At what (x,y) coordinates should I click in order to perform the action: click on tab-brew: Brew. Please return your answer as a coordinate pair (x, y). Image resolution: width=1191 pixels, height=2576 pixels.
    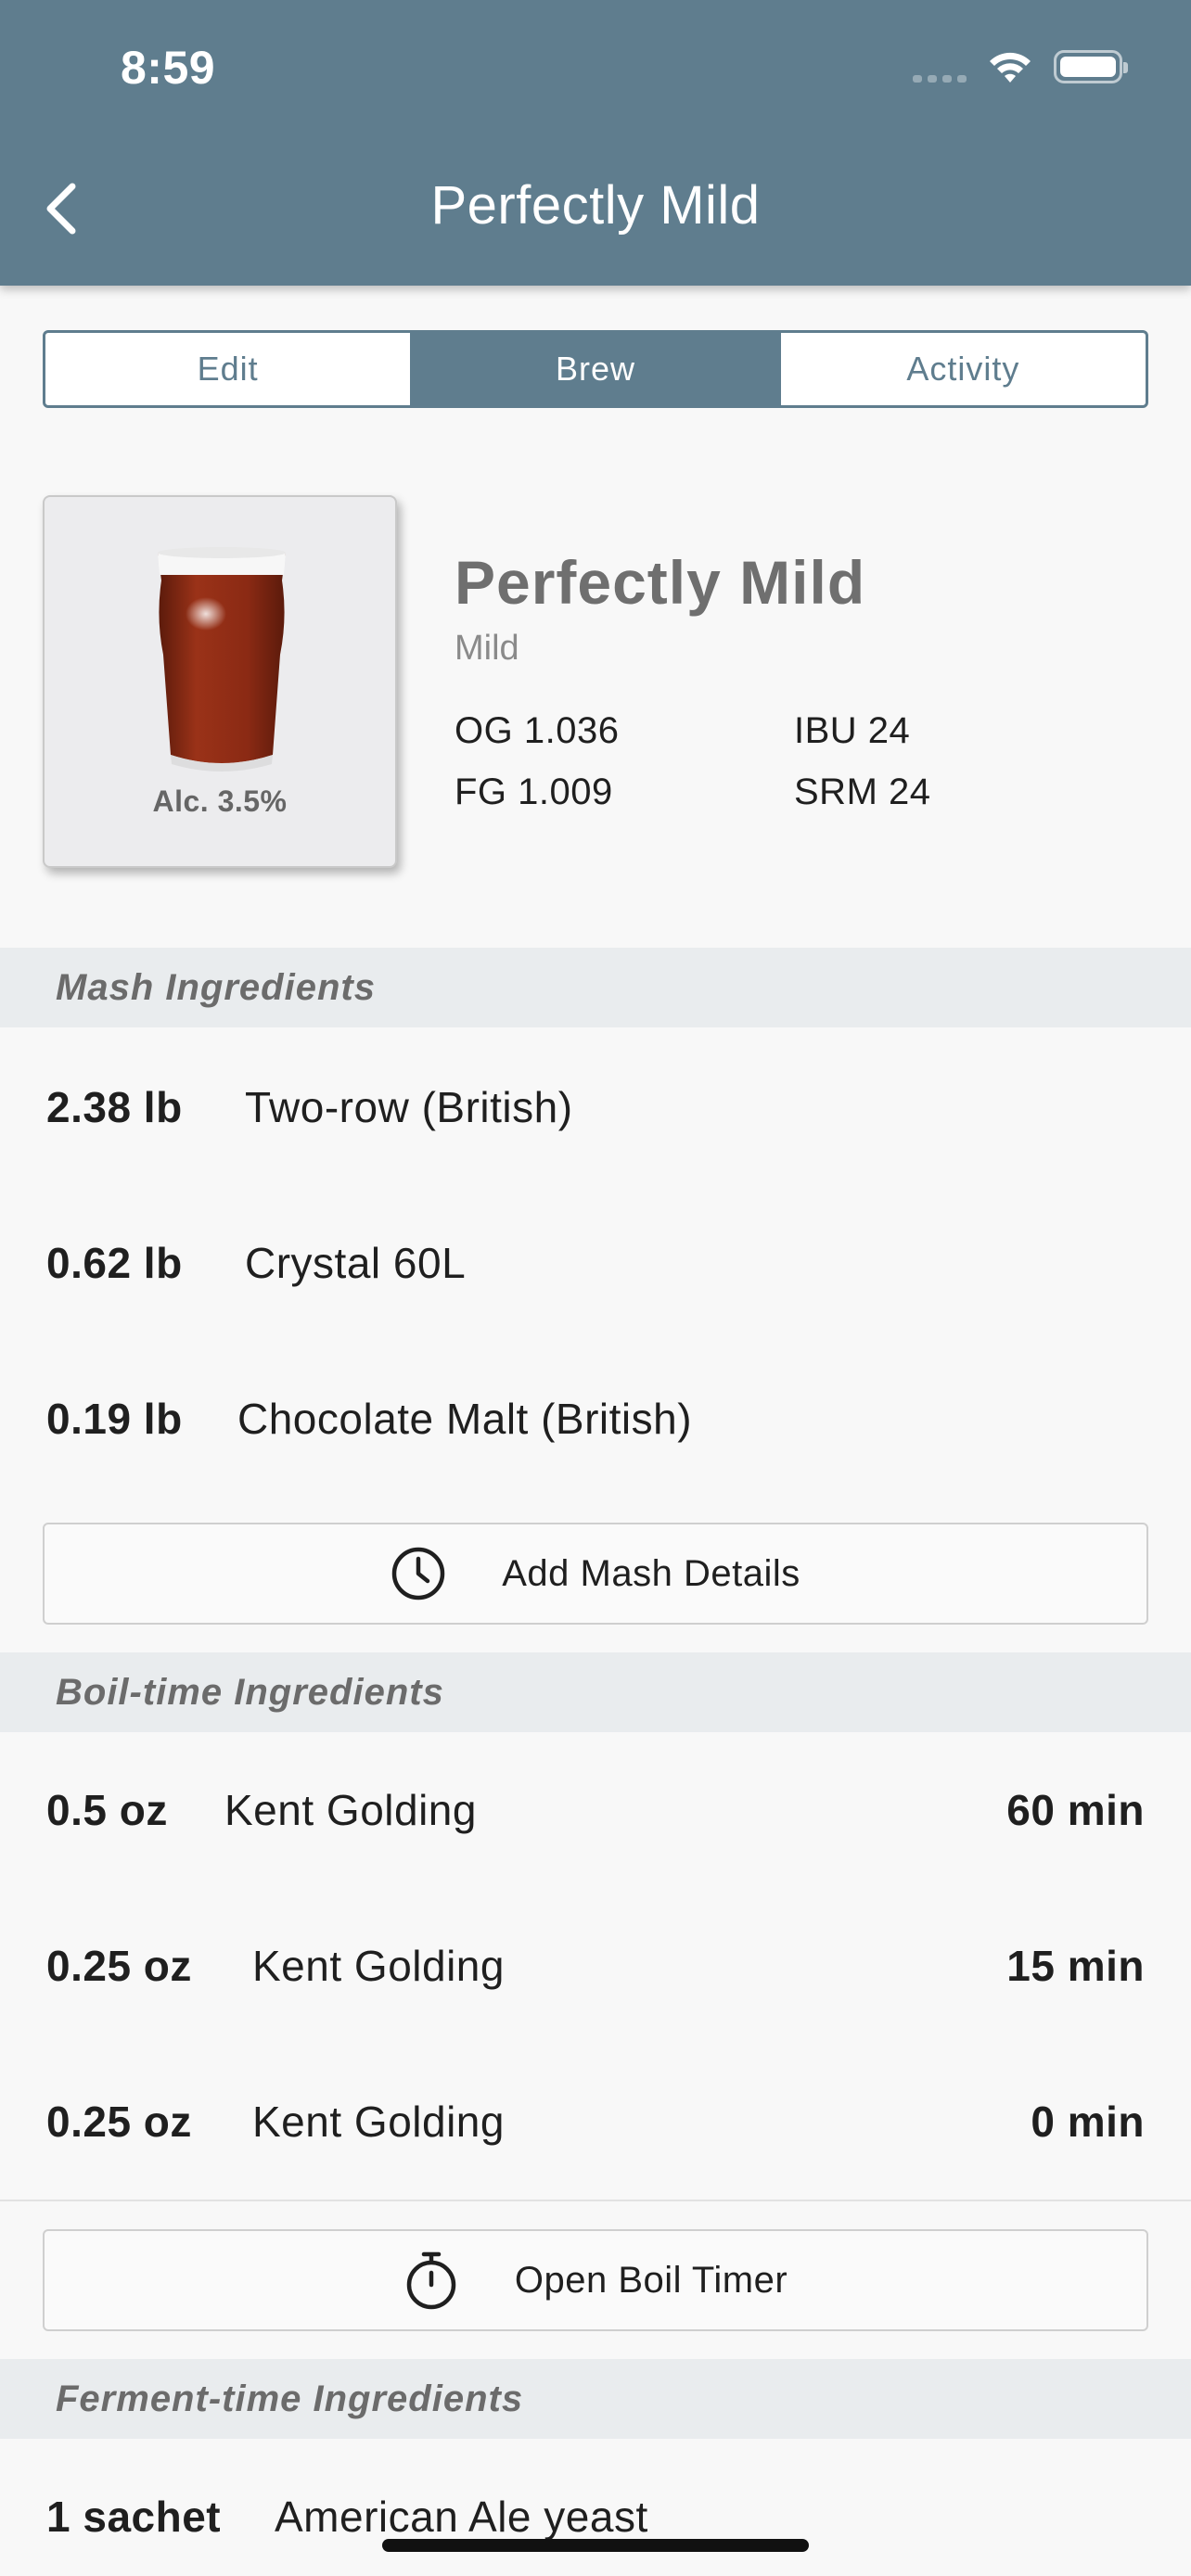
    Looking at the image, I should click on (594, 369).